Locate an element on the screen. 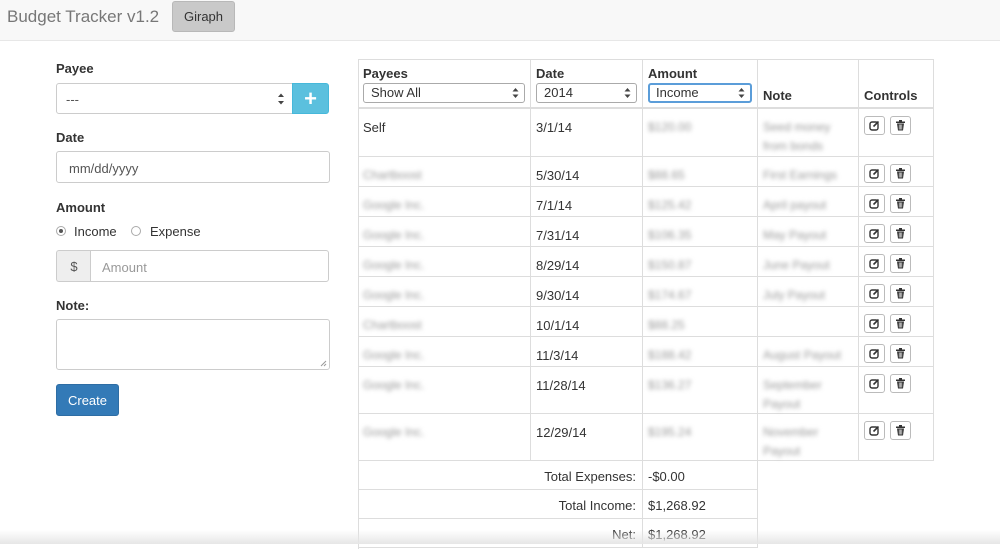  date-text: 10/1/14 is located at coordinates (558, 325).